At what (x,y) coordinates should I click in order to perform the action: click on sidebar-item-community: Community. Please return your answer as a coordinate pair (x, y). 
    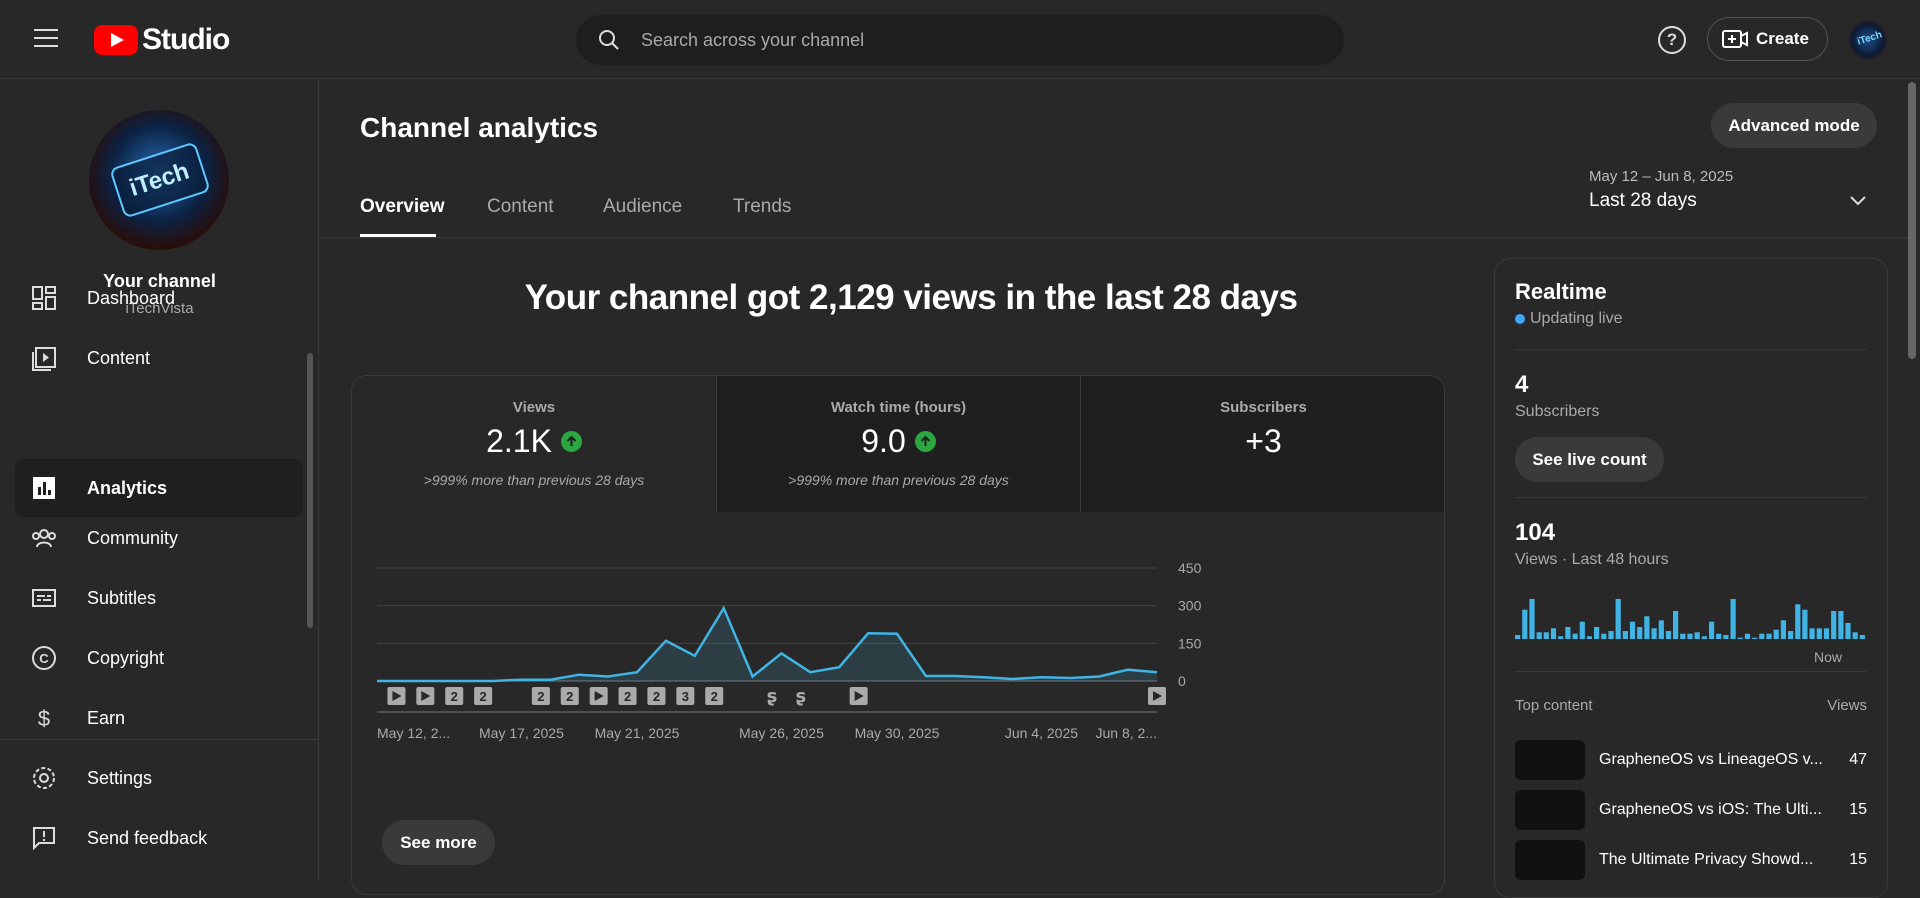
    Looking at the image, I should click on (159, 538).